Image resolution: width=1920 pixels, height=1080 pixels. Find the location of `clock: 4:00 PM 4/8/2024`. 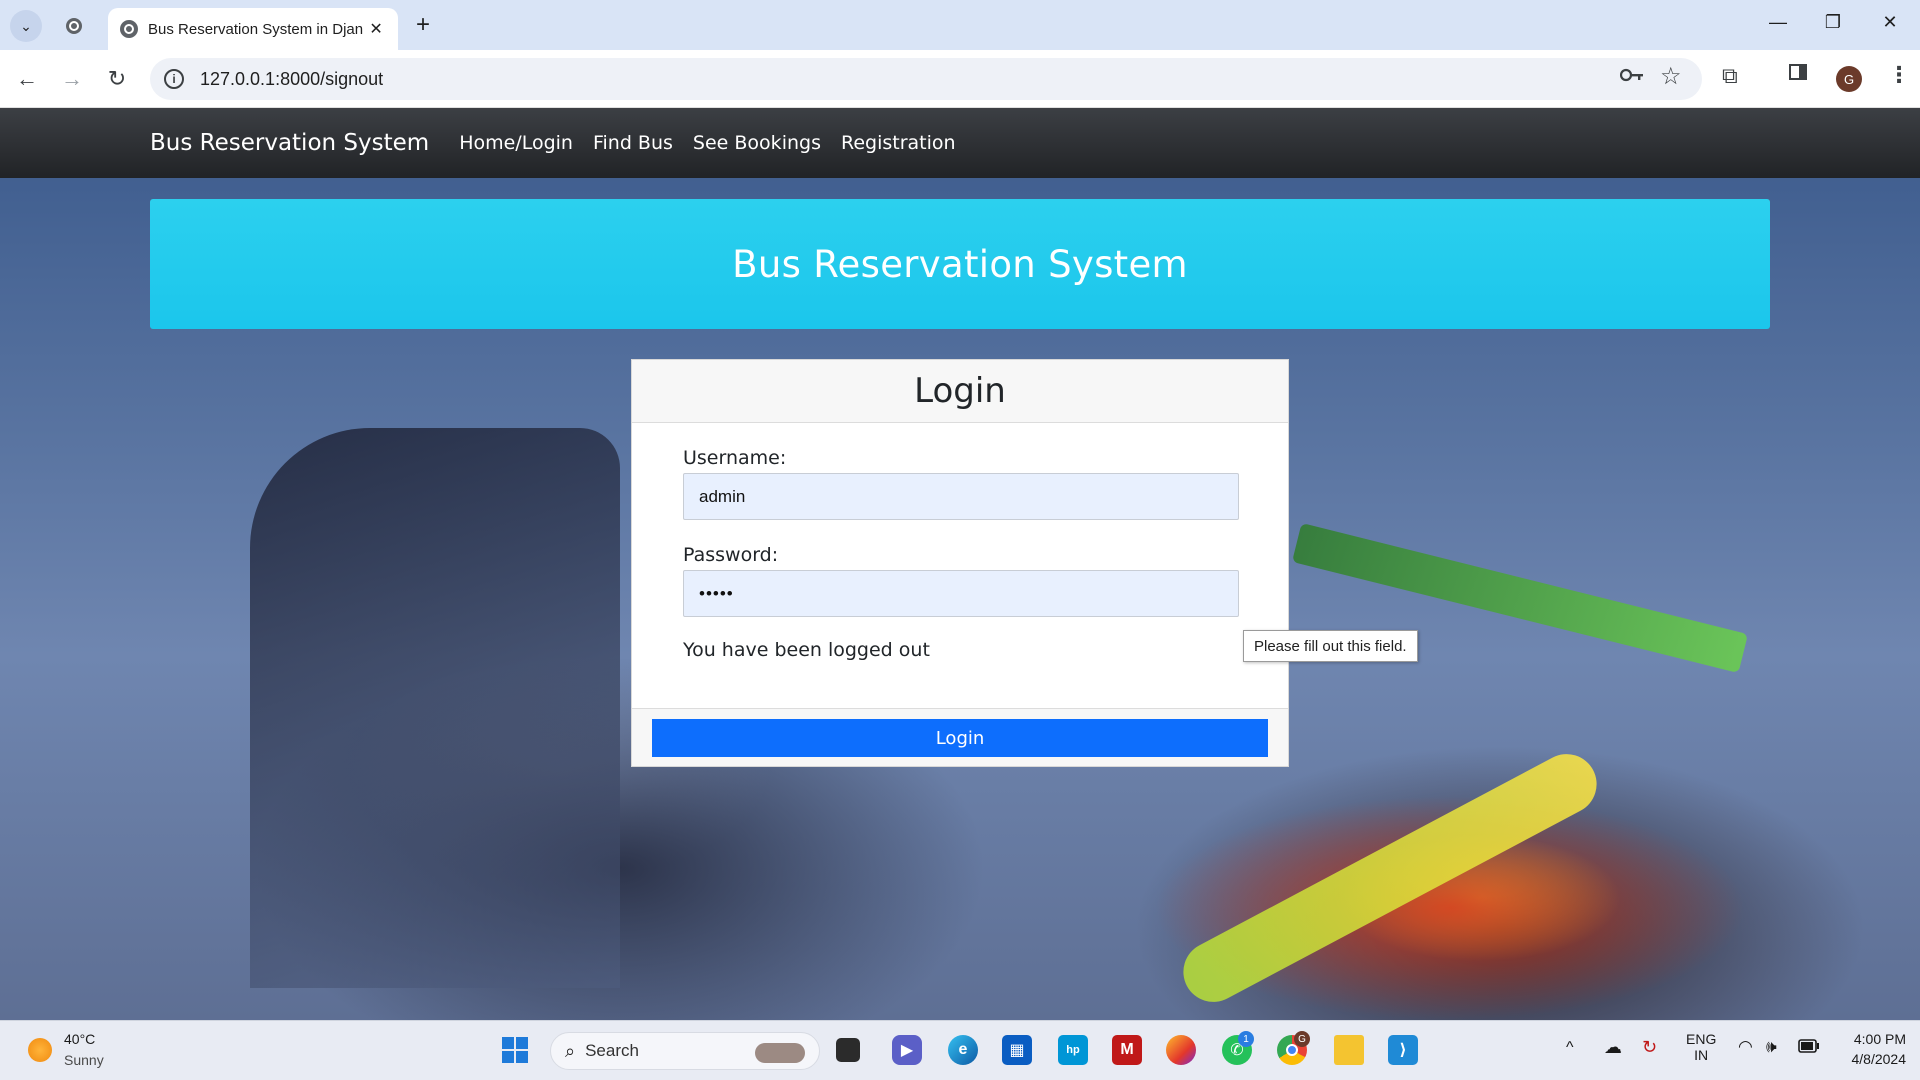

clock: 4:00 PM 4/8/2024 is located at coordinates (1871, 1049).